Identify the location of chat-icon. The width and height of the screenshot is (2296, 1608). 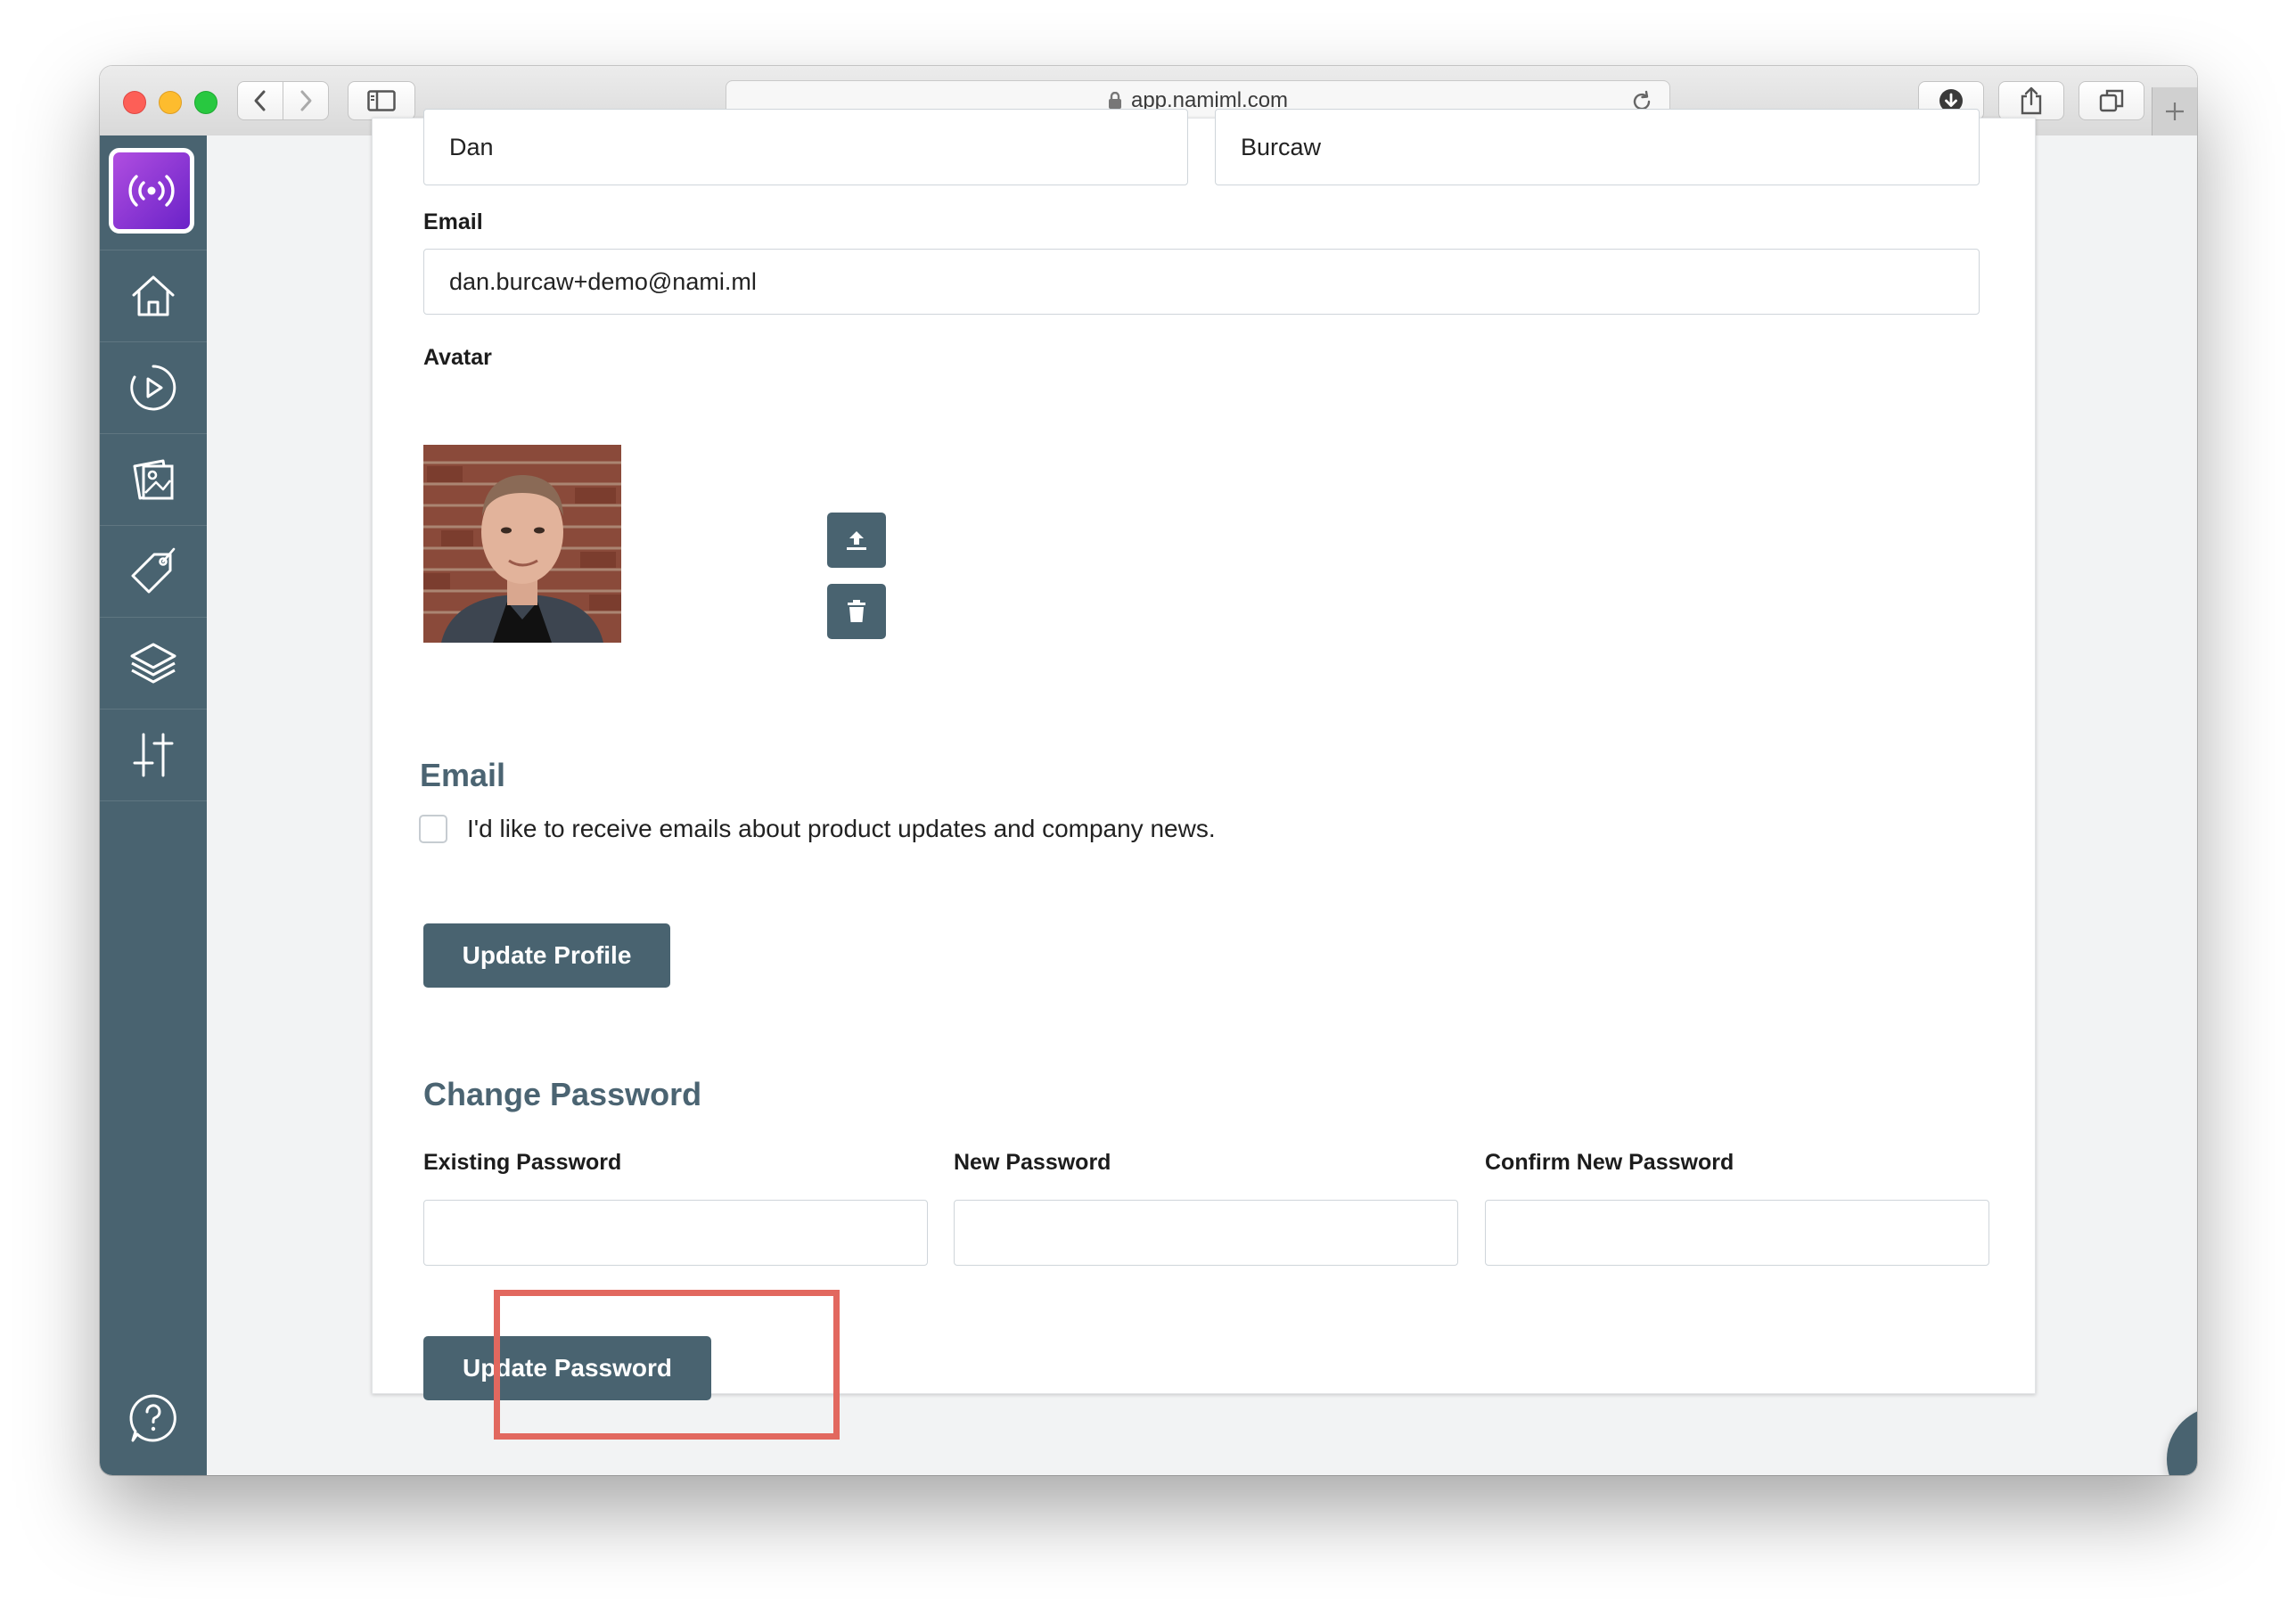
(2195, 1454).